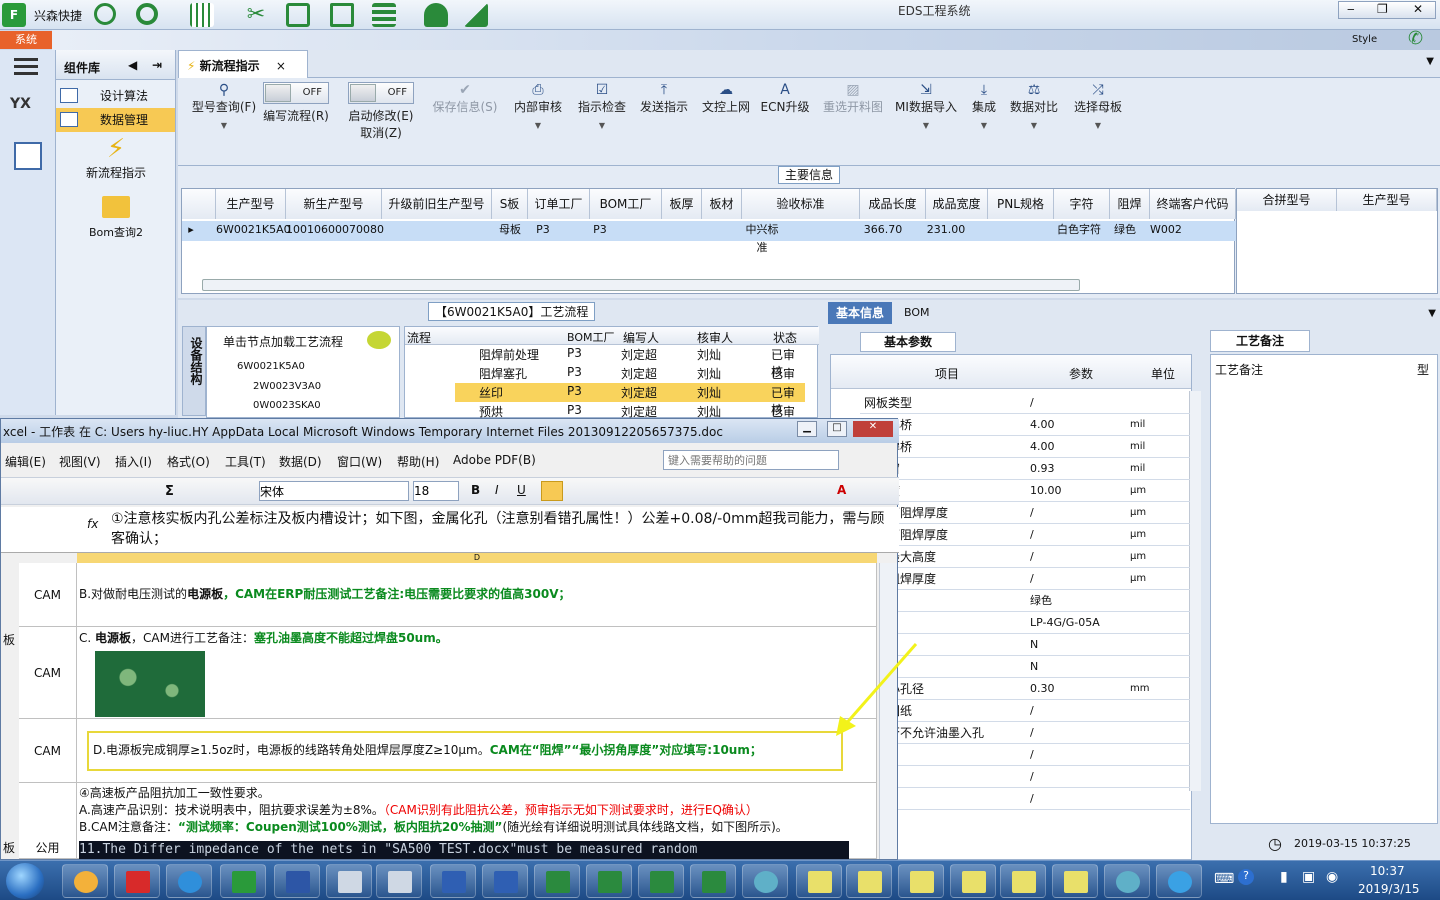  Describe the element at coordinates (381, 111) in the screenshot. I see `start-edit-button: OFF 启动修改(E) 取消(Z)` at that location.